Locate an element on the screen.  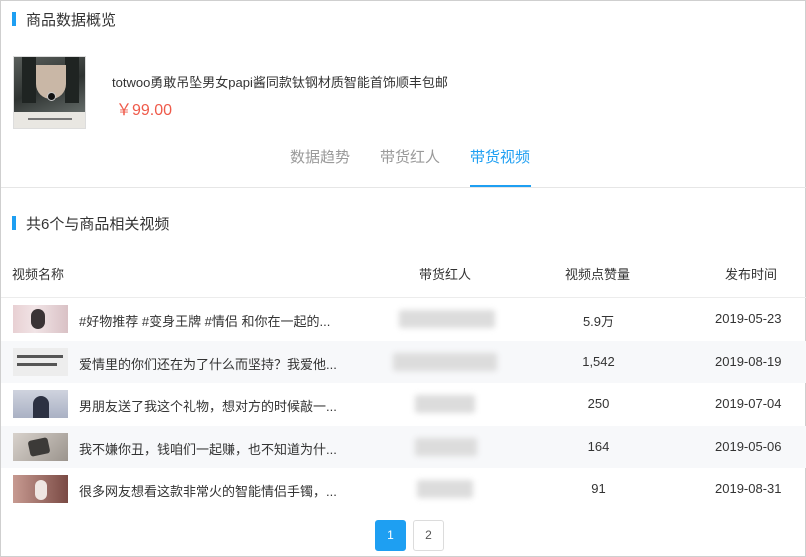
video-likes: 1,542 is located at coordinates (598, 361).